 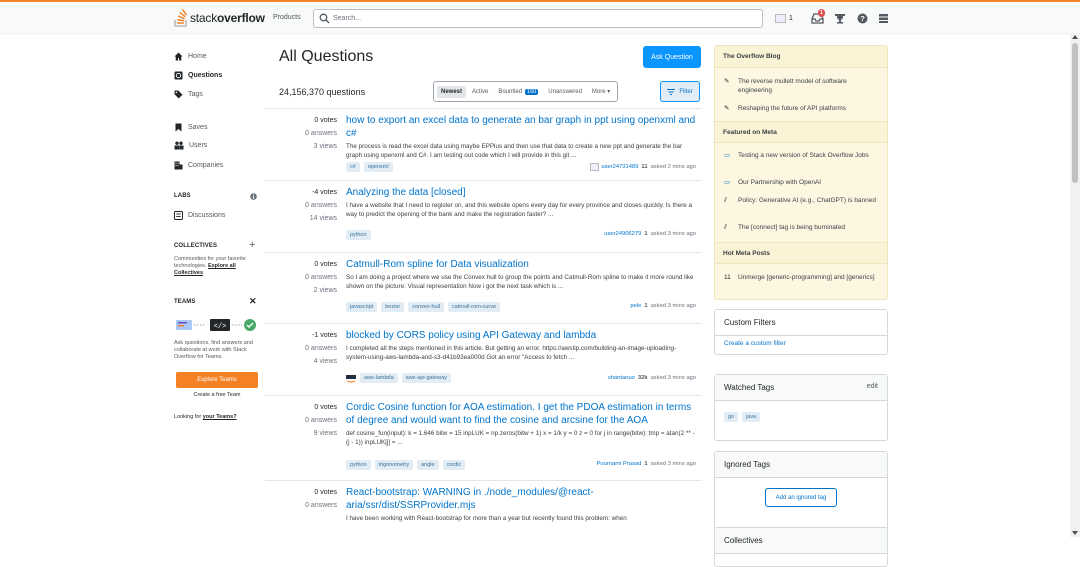 What do you see at coordinates (217, 395) in the screenshot?
I see `create-team-link: Create a free Team` at bounding box center [217, 395].